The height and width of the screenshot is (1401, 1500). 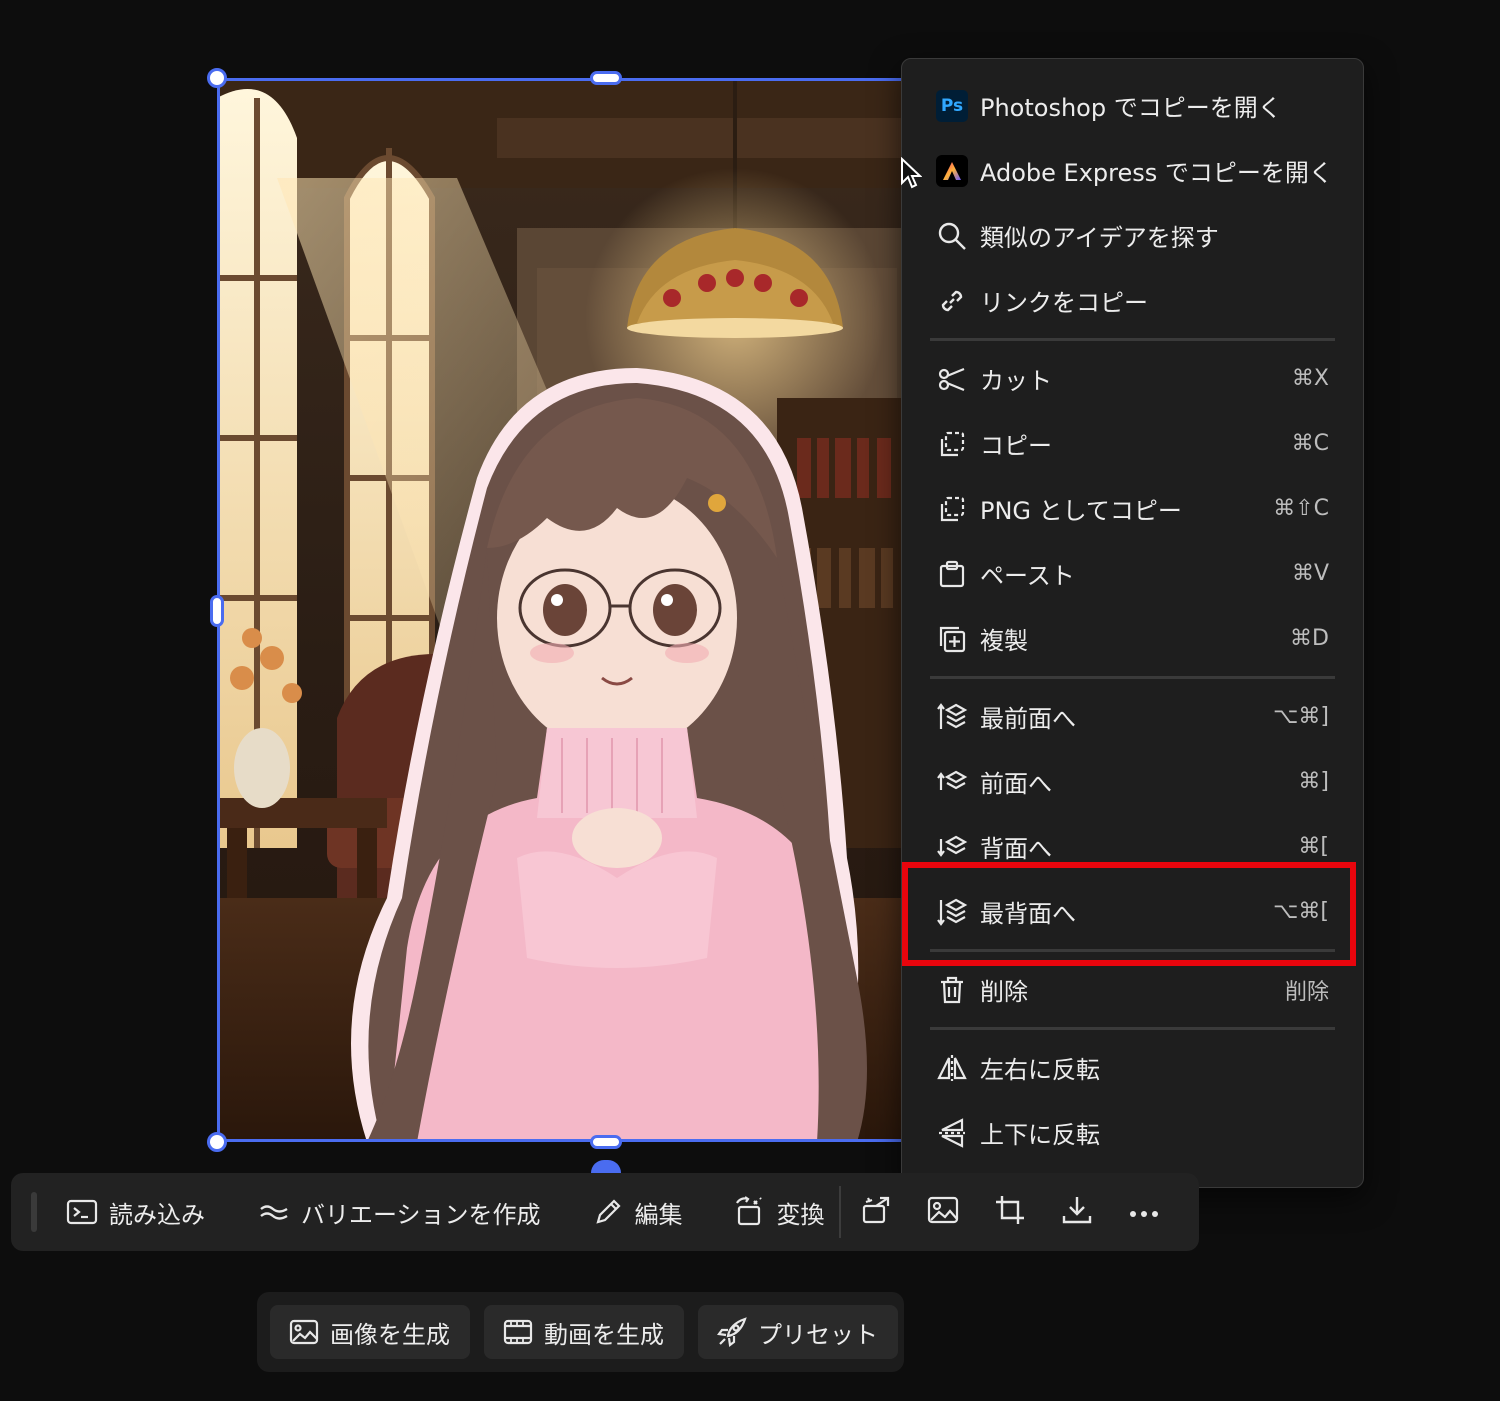 What do you see at coordinates (1309, 638) in the screenshot?
I see `shortcut-label: ⌘D` at bounding box center [1309, 638].